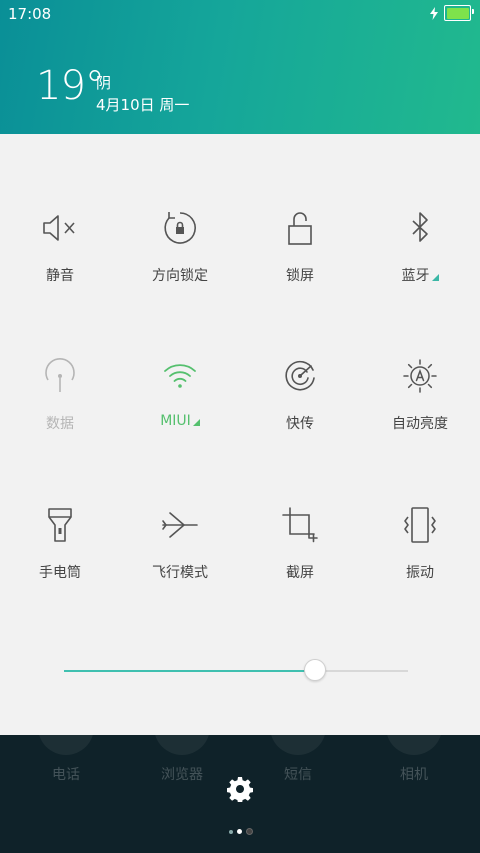 The width and height of the screenshot is (480, 853). I want to click on brightness-slider-fill, so click(190, 671).